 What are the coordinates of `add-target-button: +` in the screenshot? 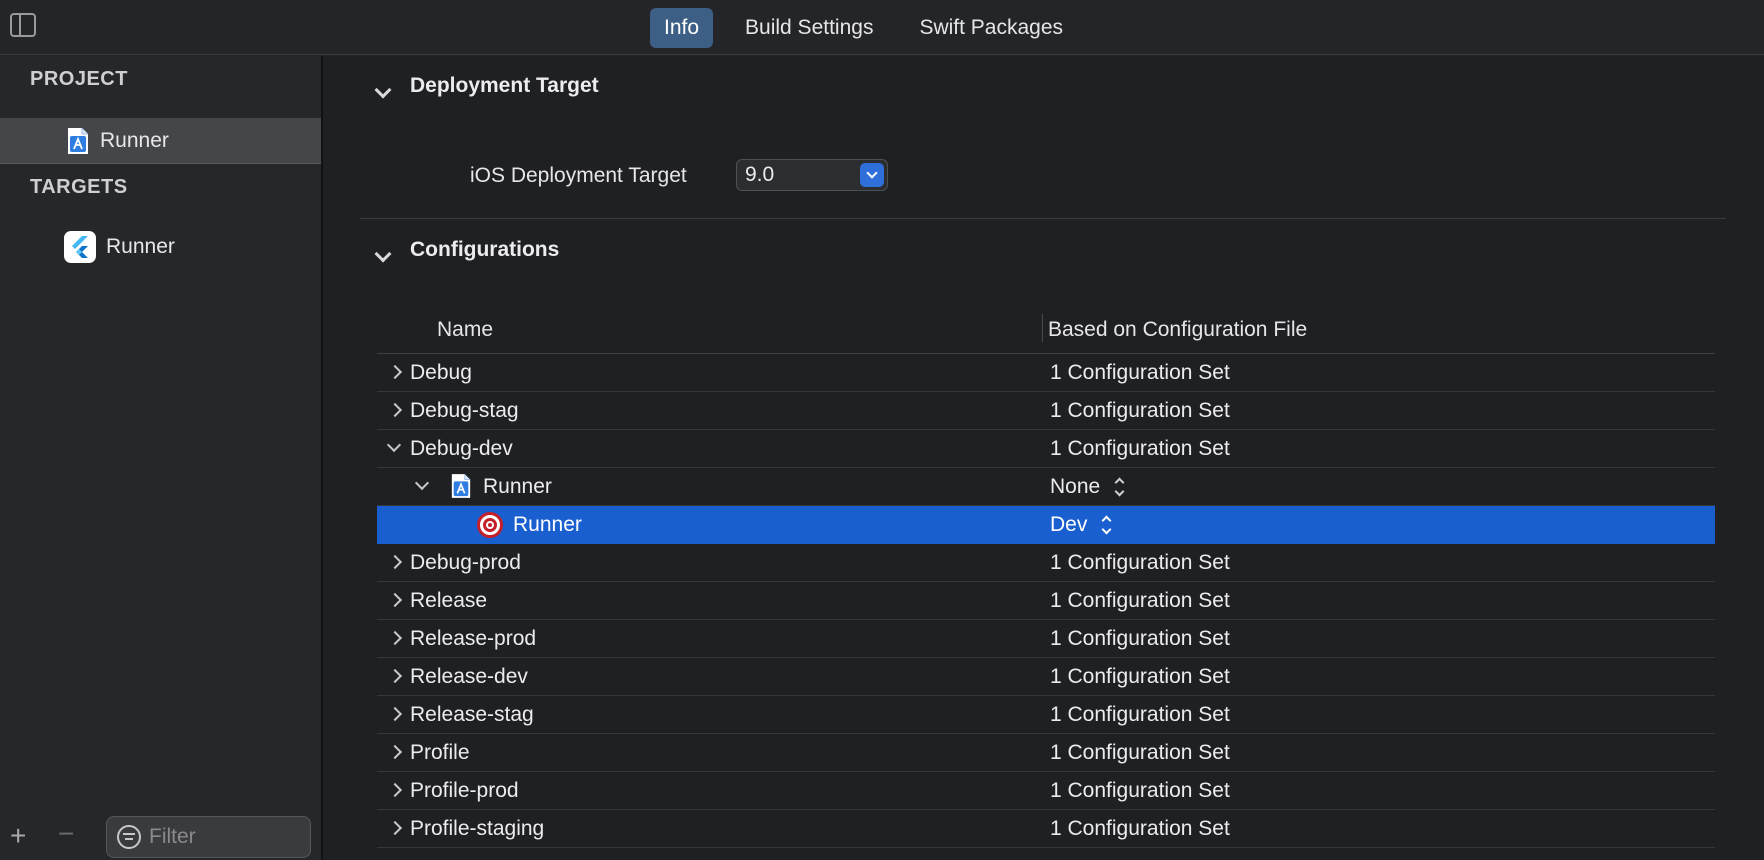 It's located at (18, 836).